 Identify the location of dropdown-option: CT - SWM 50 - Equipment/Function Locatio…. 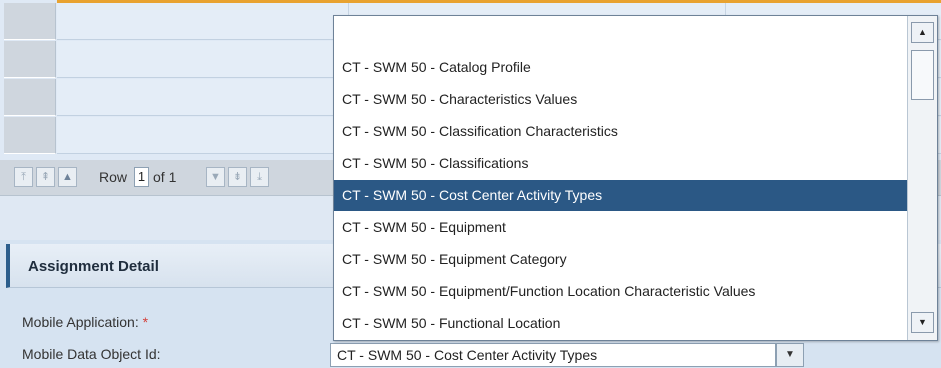
(620, 291).